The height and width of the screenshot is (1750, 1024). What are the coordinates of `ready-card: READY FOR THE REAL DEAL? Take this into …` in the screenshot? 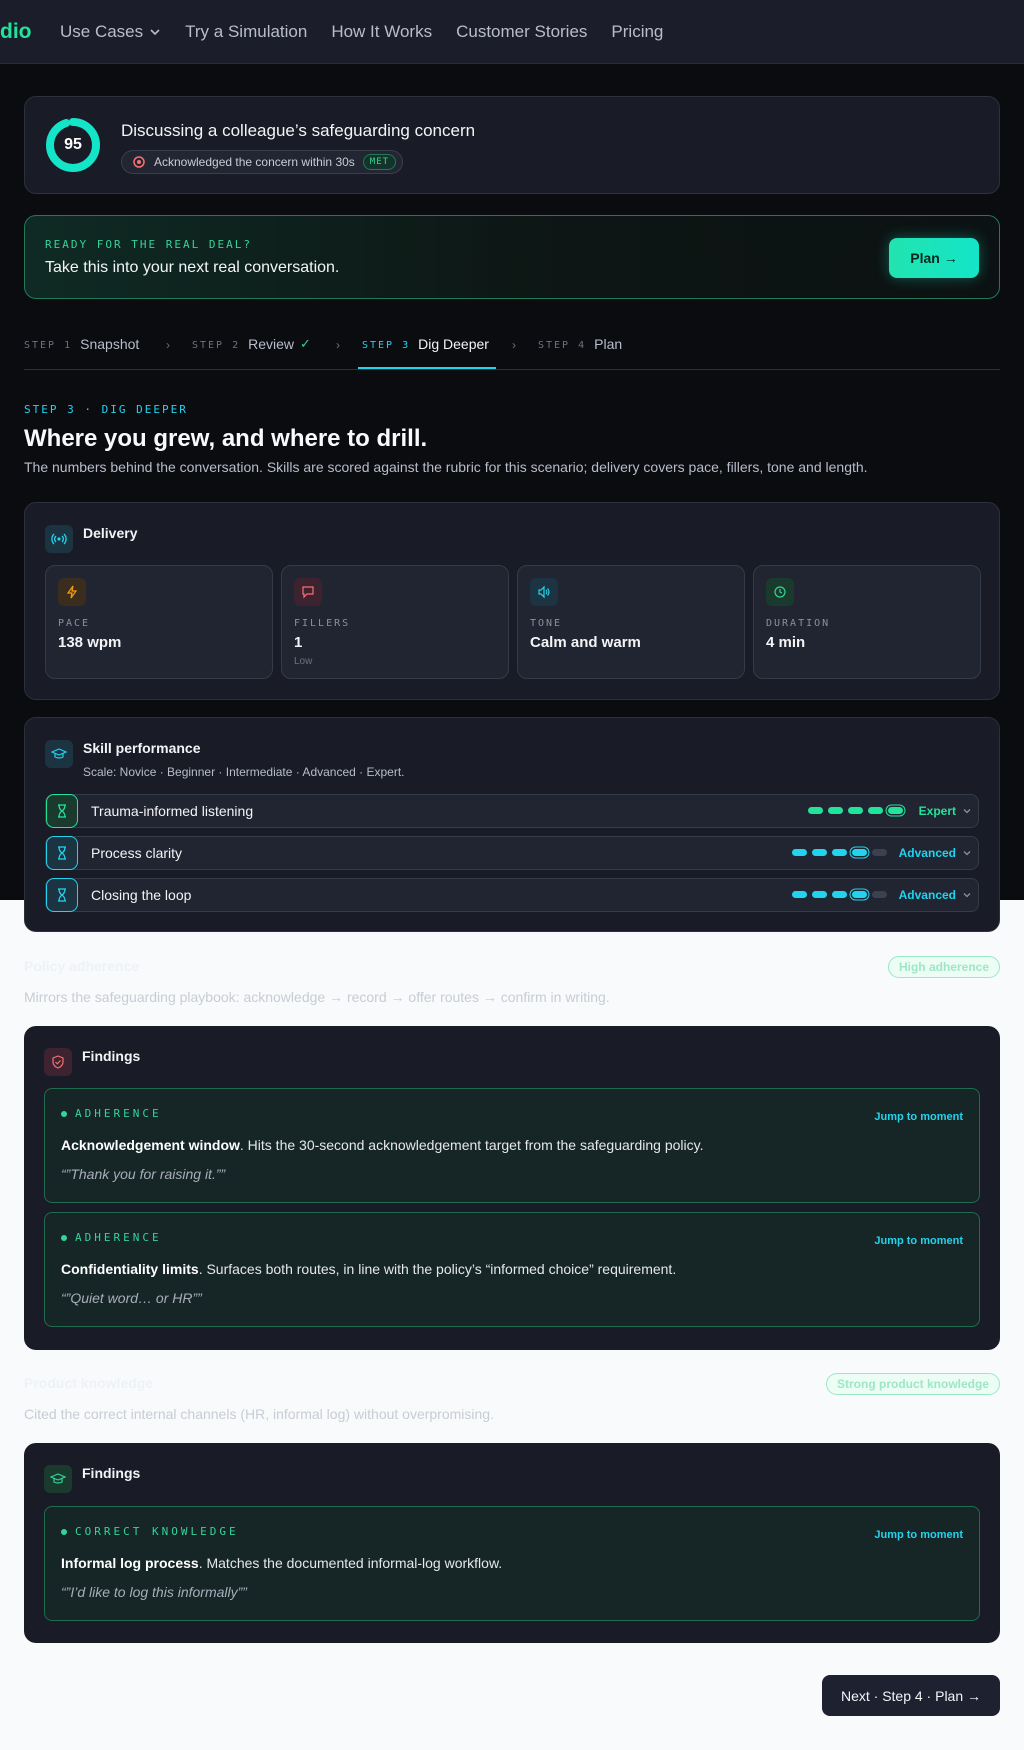 It's located at (512, 257).